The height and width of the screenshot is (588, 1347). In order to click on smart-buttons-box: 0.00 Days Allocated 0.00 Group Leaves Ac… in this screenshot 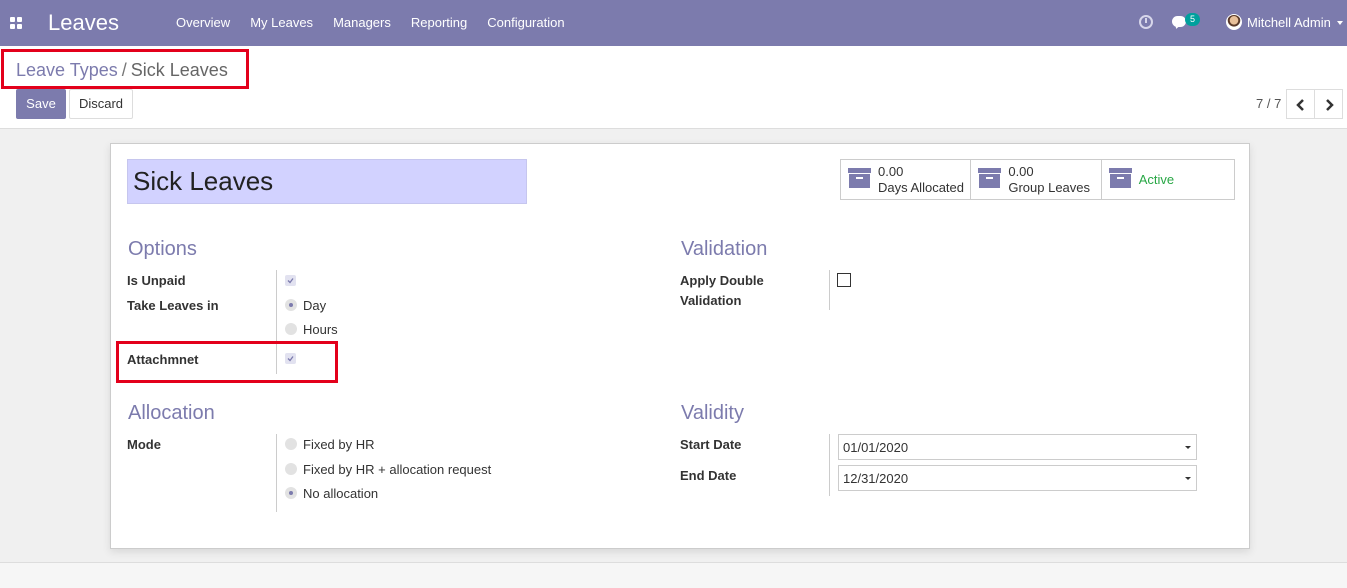, I will do `click(1037, 179)`.